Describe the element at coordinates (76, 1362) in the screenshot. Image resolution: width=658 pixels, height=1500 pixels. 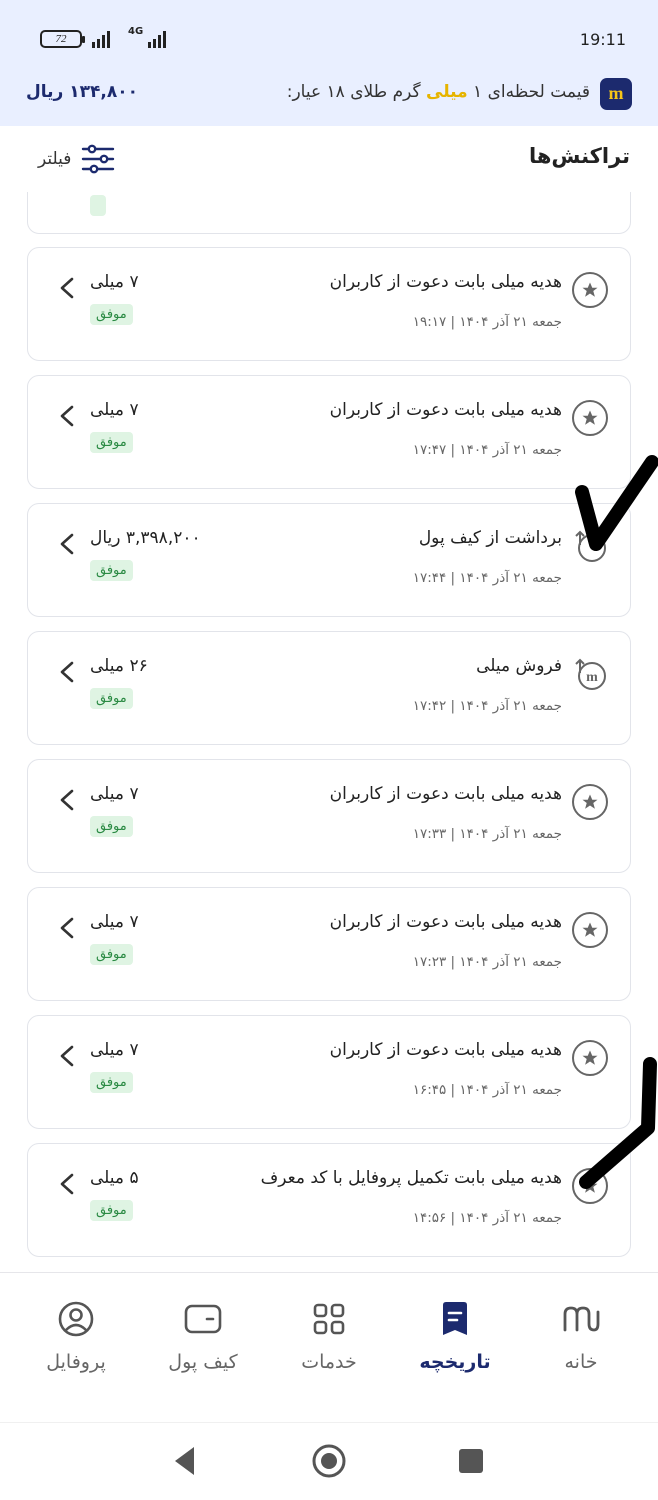
I see `nav-profile-label: پروفایل` at that location.